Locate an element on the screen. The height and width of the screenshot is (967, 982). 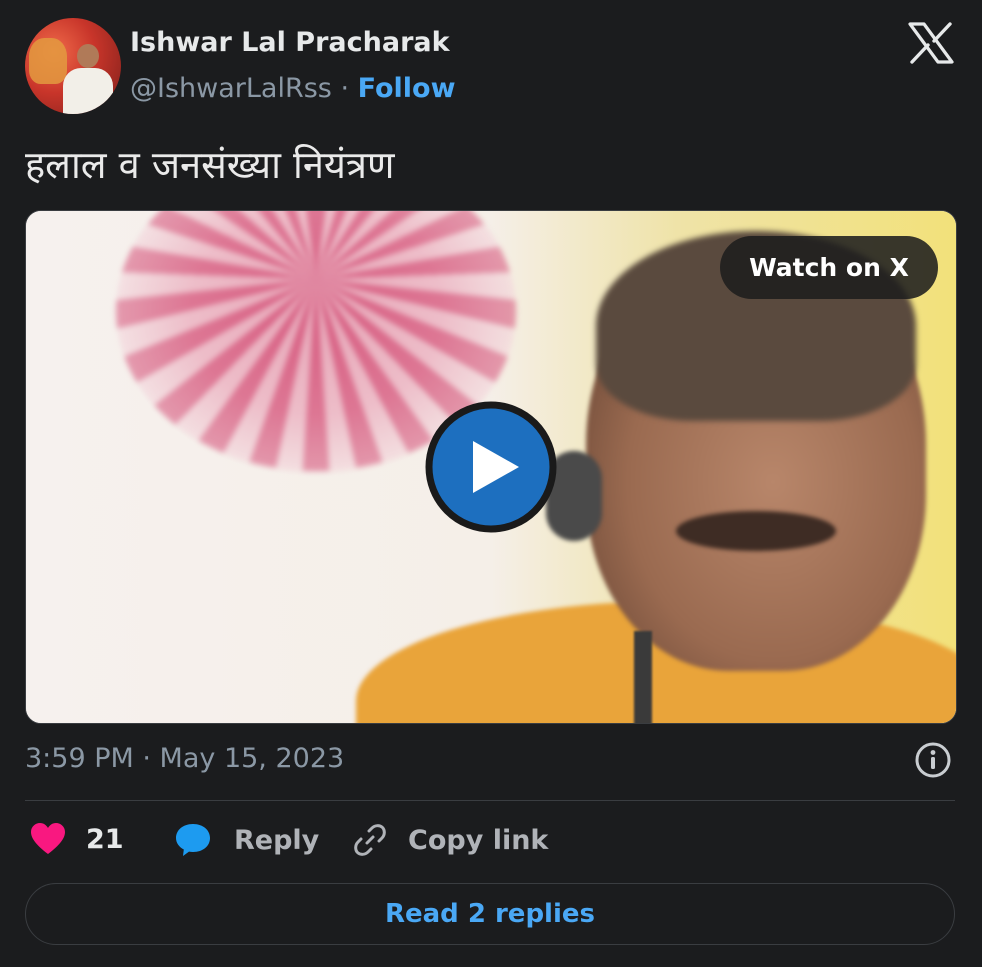
copy-link-label: Copy link is located at coordinates (478, 840).